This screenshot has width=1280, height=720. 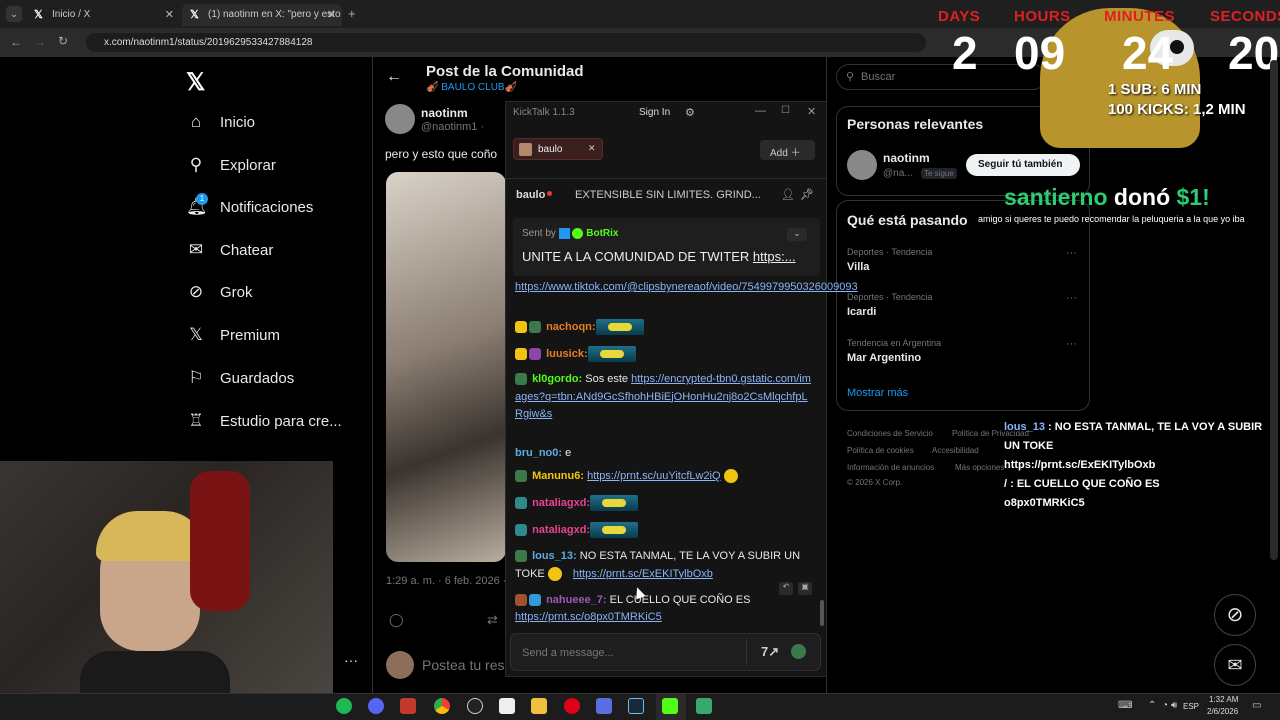 I want to click on reply-icon: ◯, so click(x=396, y=620).